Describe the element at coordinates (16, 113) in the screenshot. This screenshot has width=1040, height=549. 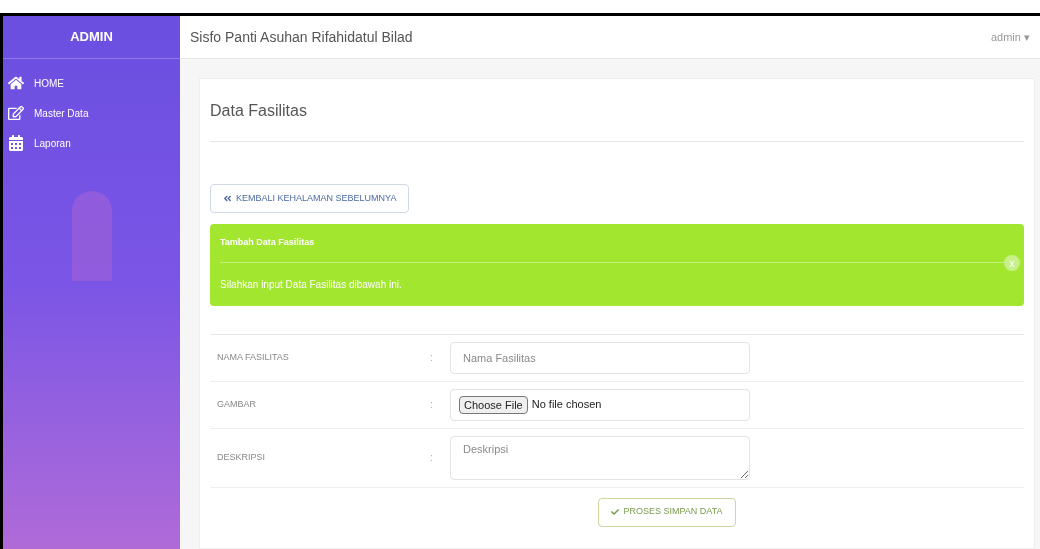
I see `edit-icon` at that location.